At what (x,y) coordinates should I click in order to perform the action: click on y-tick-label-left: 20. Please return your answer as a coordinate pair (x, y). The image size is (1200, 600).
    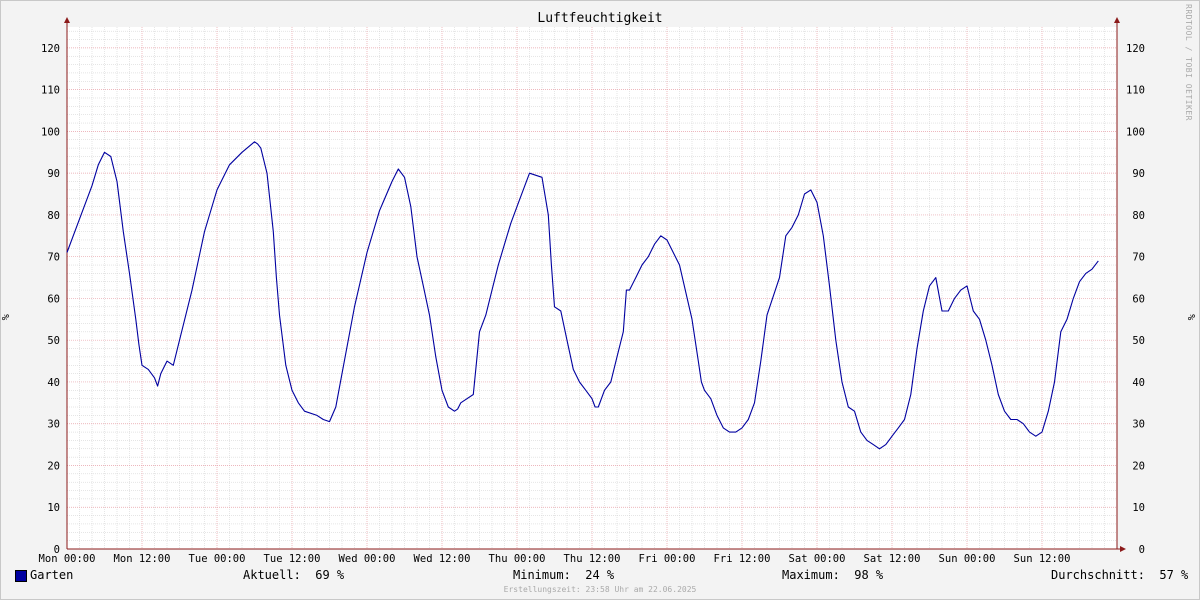
    Looking at the image, I should click on (53, 466).